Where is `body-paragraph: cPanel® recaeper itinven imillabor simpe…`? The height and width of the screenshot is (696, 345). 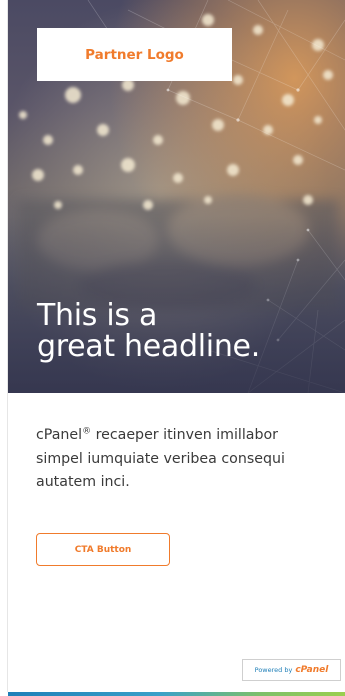
body-paragraph: cPanel® recaeper itinven imillabor simpe… is located at coordinates (181, 459).